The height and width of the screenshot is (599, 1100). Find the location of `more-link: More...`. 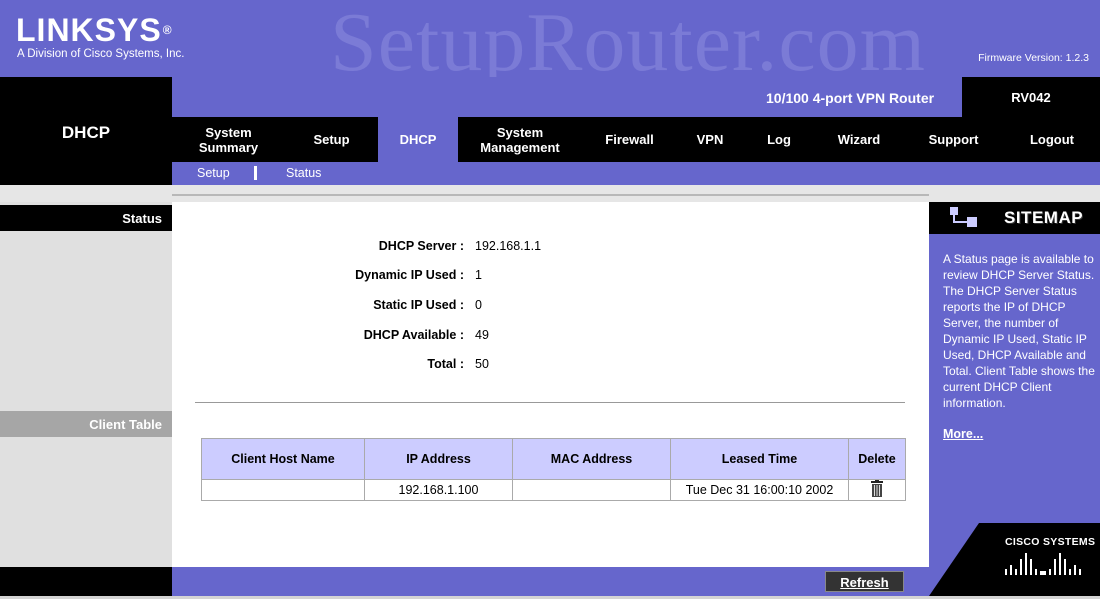

more-link: More... is located at coordinates (963, 434).